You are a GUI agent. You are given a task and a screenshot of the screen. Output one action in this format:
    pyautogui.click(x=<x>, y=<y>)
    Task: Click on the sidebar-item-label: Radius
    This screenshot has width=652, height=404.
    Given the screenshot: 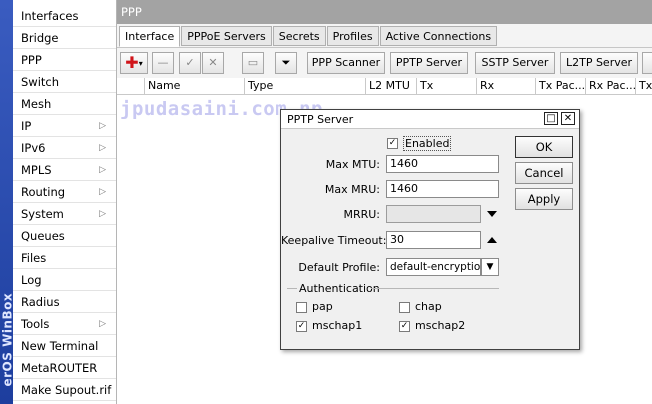 What is the action you would take?
    pyautogui.click(x=40, y=302)
    